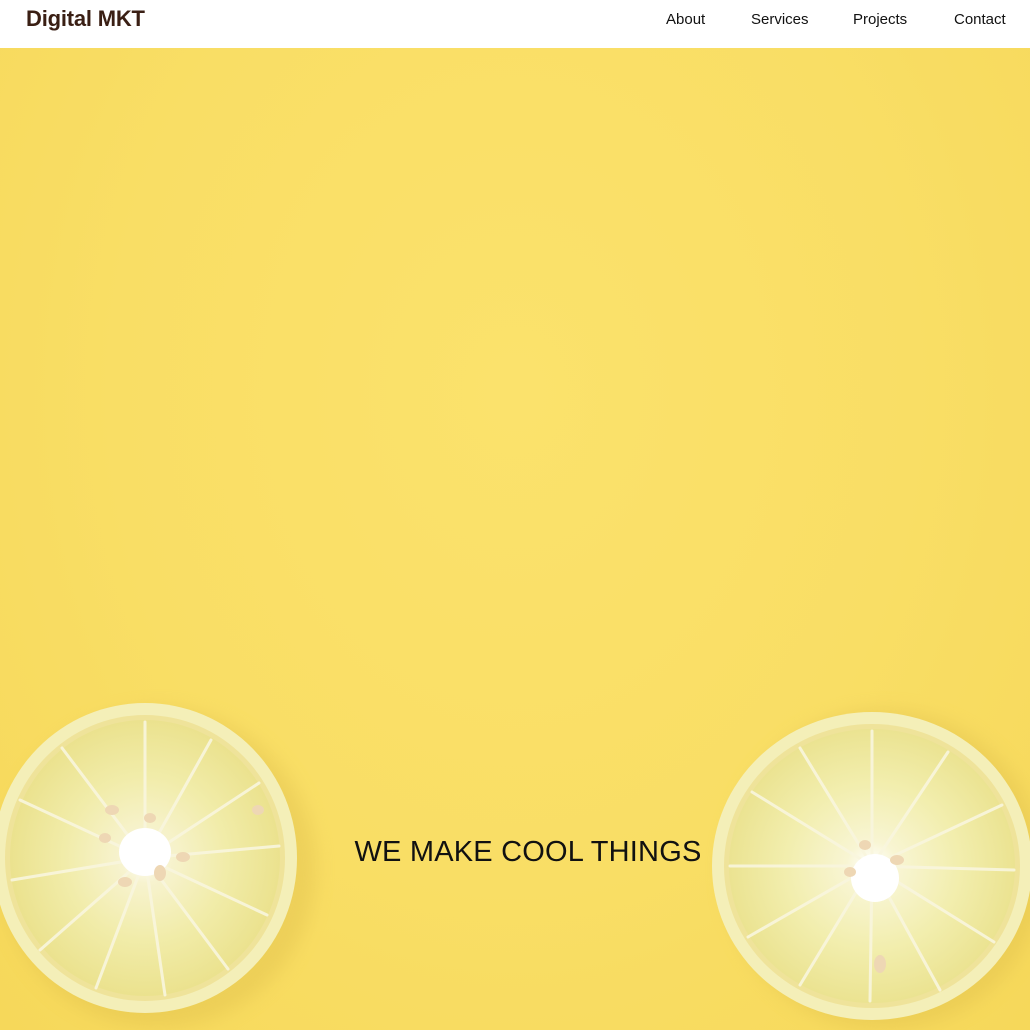 This screenshot has width=1030, height=1030. I want to click on nav-link-services: Services, so click(780, 19).